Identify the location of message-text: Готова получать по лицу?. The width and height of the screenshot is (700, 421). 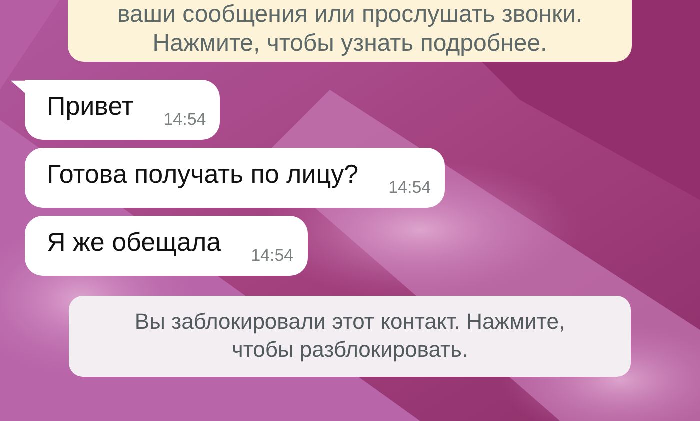
(203, 174).